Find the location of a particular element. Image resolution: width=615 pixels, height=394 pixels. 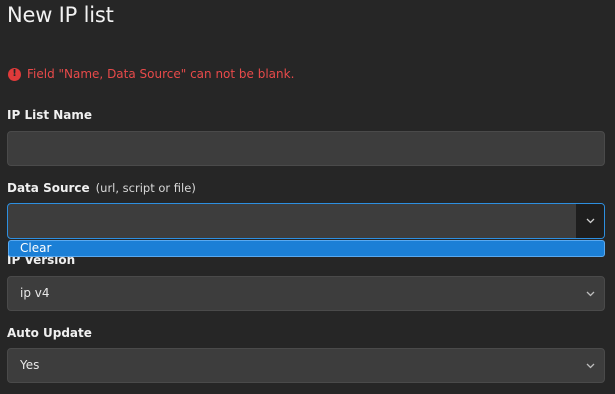

exclamation-circle-icon: ! is located at coordinates (14, 74).